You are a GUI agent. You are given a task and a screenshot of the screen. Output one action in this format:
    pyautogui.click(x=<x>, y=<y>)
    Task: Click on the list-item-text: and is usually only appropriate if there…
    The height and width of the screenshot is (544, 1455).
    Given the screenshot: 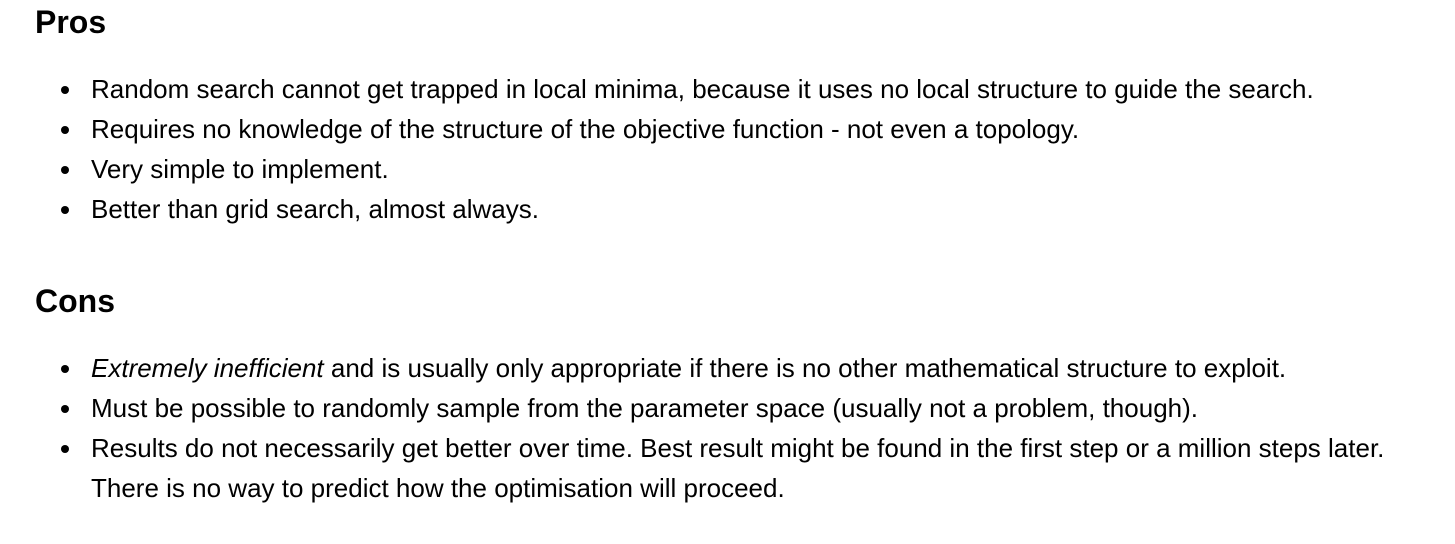 What is the action you would take?
    pyautogui.click(x=805, y=368)
    